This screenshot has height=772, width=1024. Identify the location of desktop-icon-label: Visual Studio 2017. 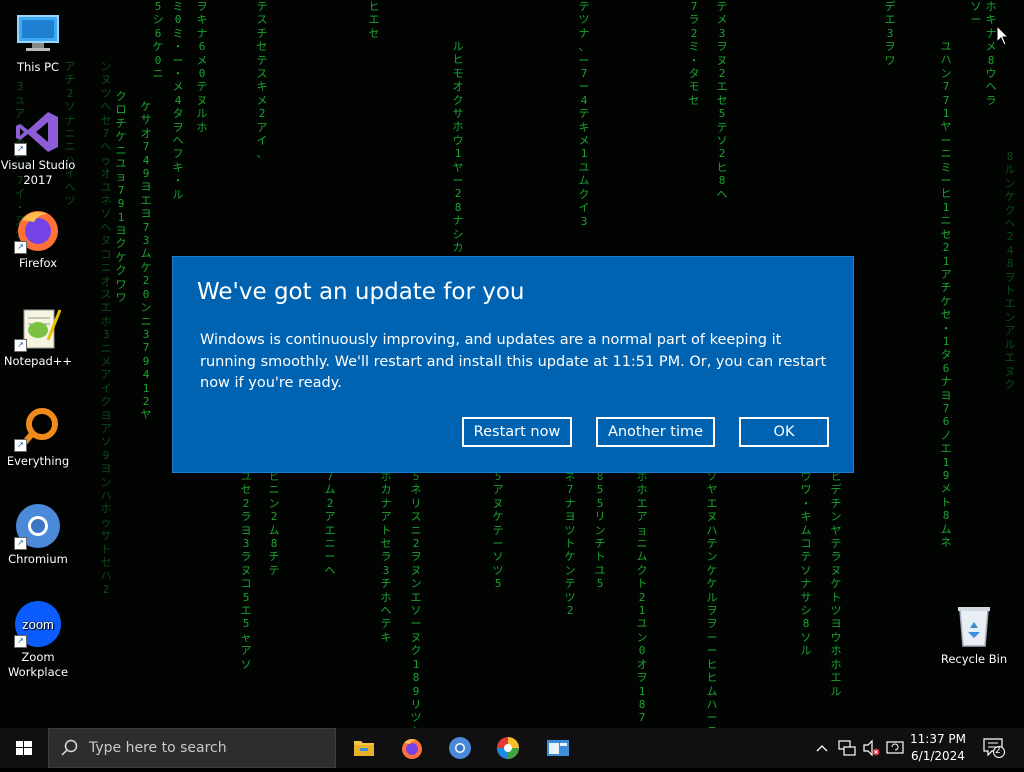
(38, 172).